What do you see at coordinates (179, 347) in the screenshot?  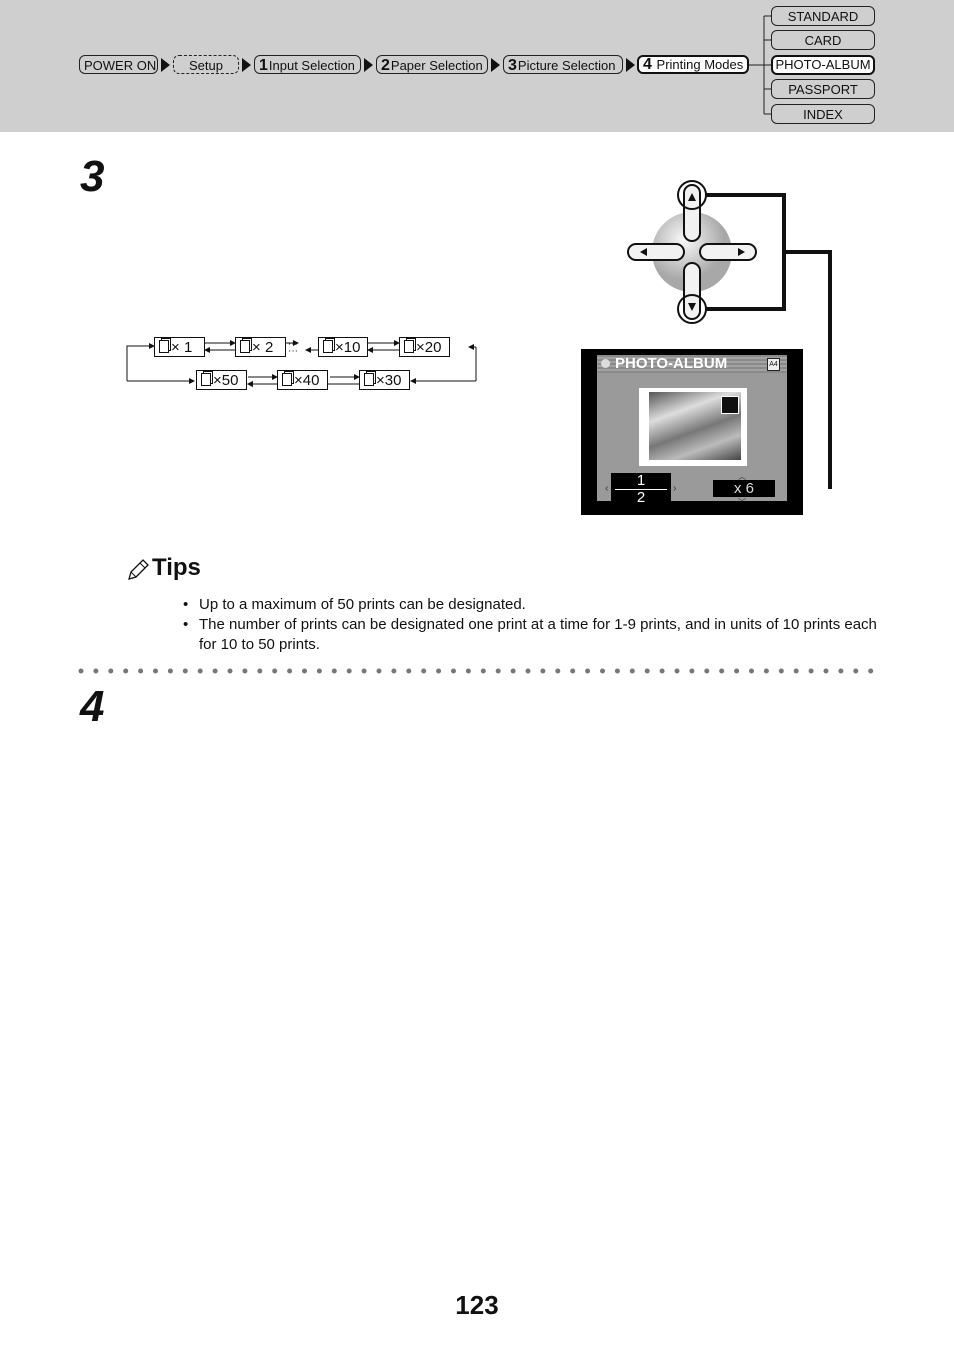 I see `copies-box: × 1` at bounding box center [179, 347].